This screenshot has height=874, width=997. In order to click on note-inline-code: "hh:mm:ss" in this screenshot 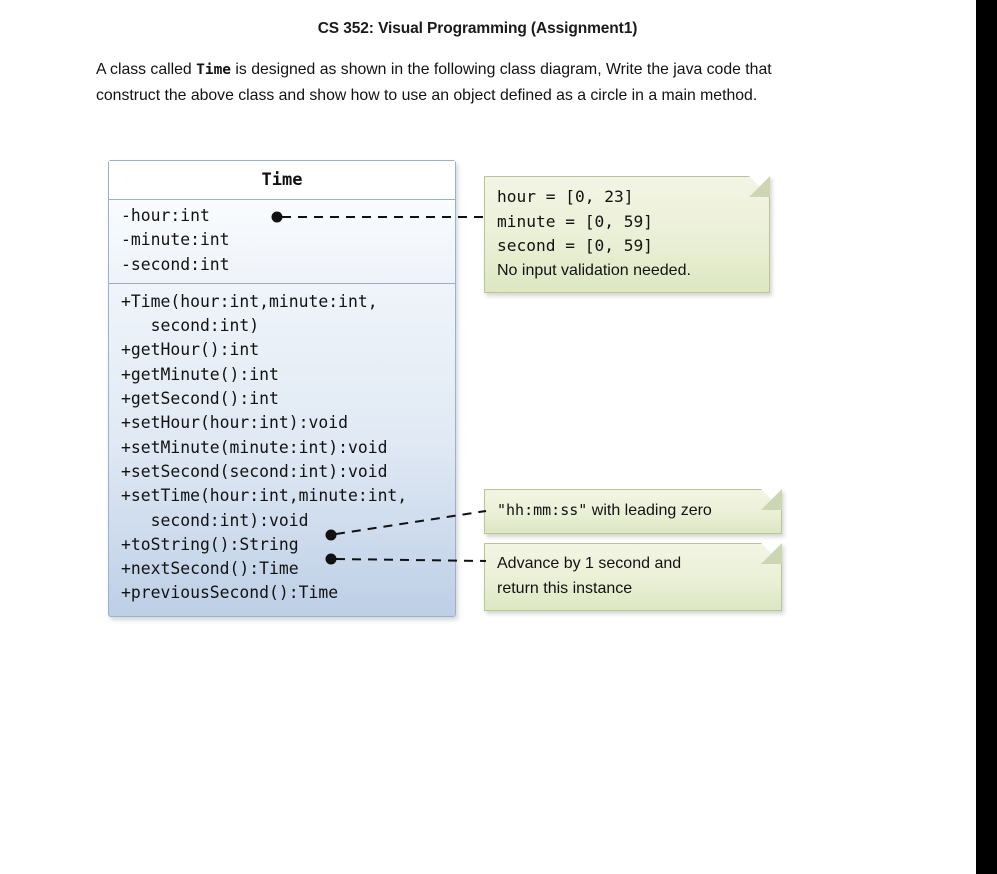, I will do `click(542, 510)`.